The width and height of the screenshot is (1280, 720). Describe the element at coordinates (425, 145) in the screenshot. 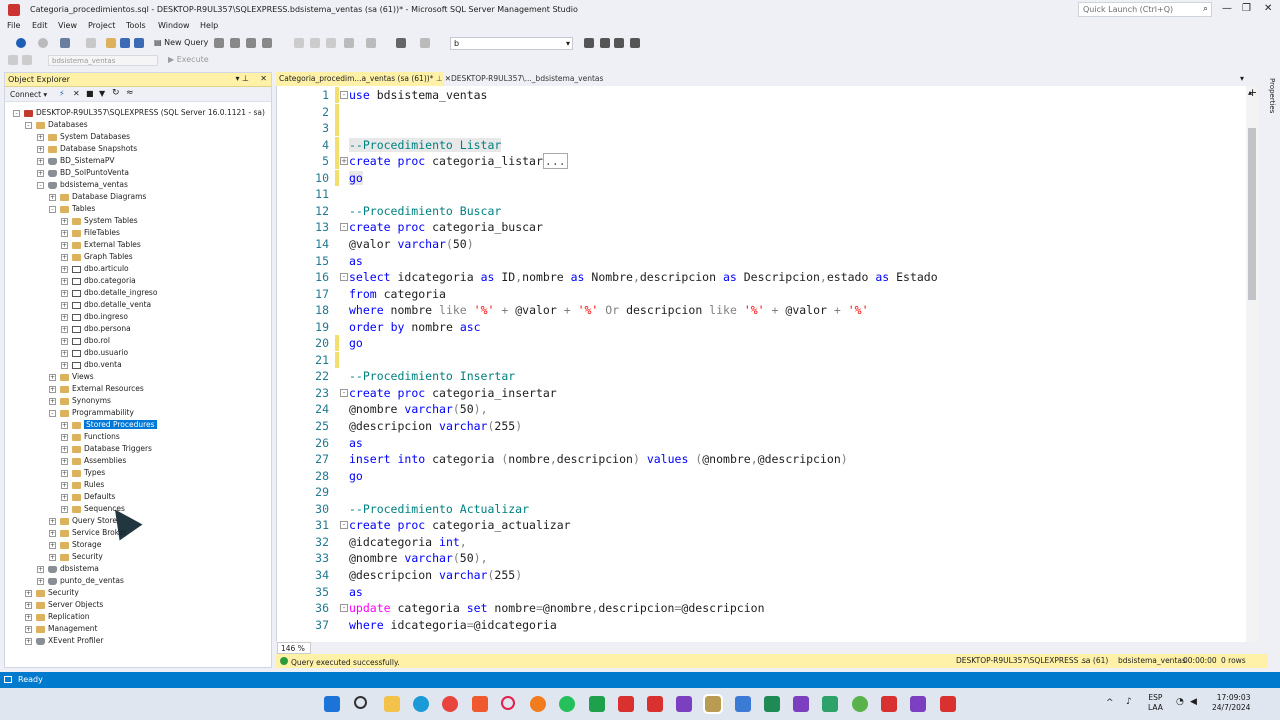

I see `code-line: --Procedimiento Listar` at that location.